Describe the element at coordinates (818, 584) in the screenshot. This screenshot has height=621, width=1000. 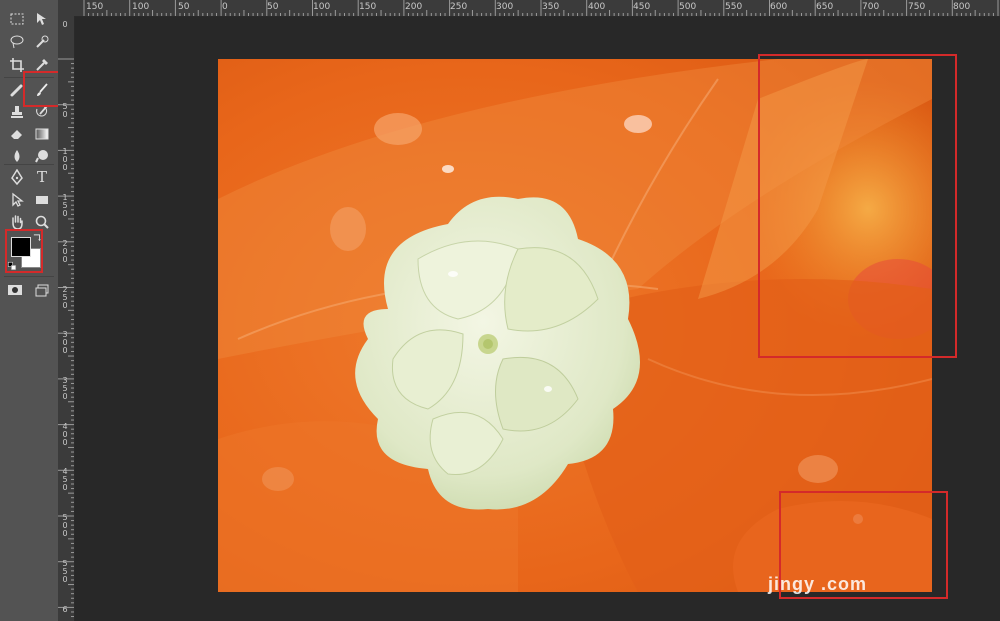
I see `watermark-text: jingy .com` at that location.